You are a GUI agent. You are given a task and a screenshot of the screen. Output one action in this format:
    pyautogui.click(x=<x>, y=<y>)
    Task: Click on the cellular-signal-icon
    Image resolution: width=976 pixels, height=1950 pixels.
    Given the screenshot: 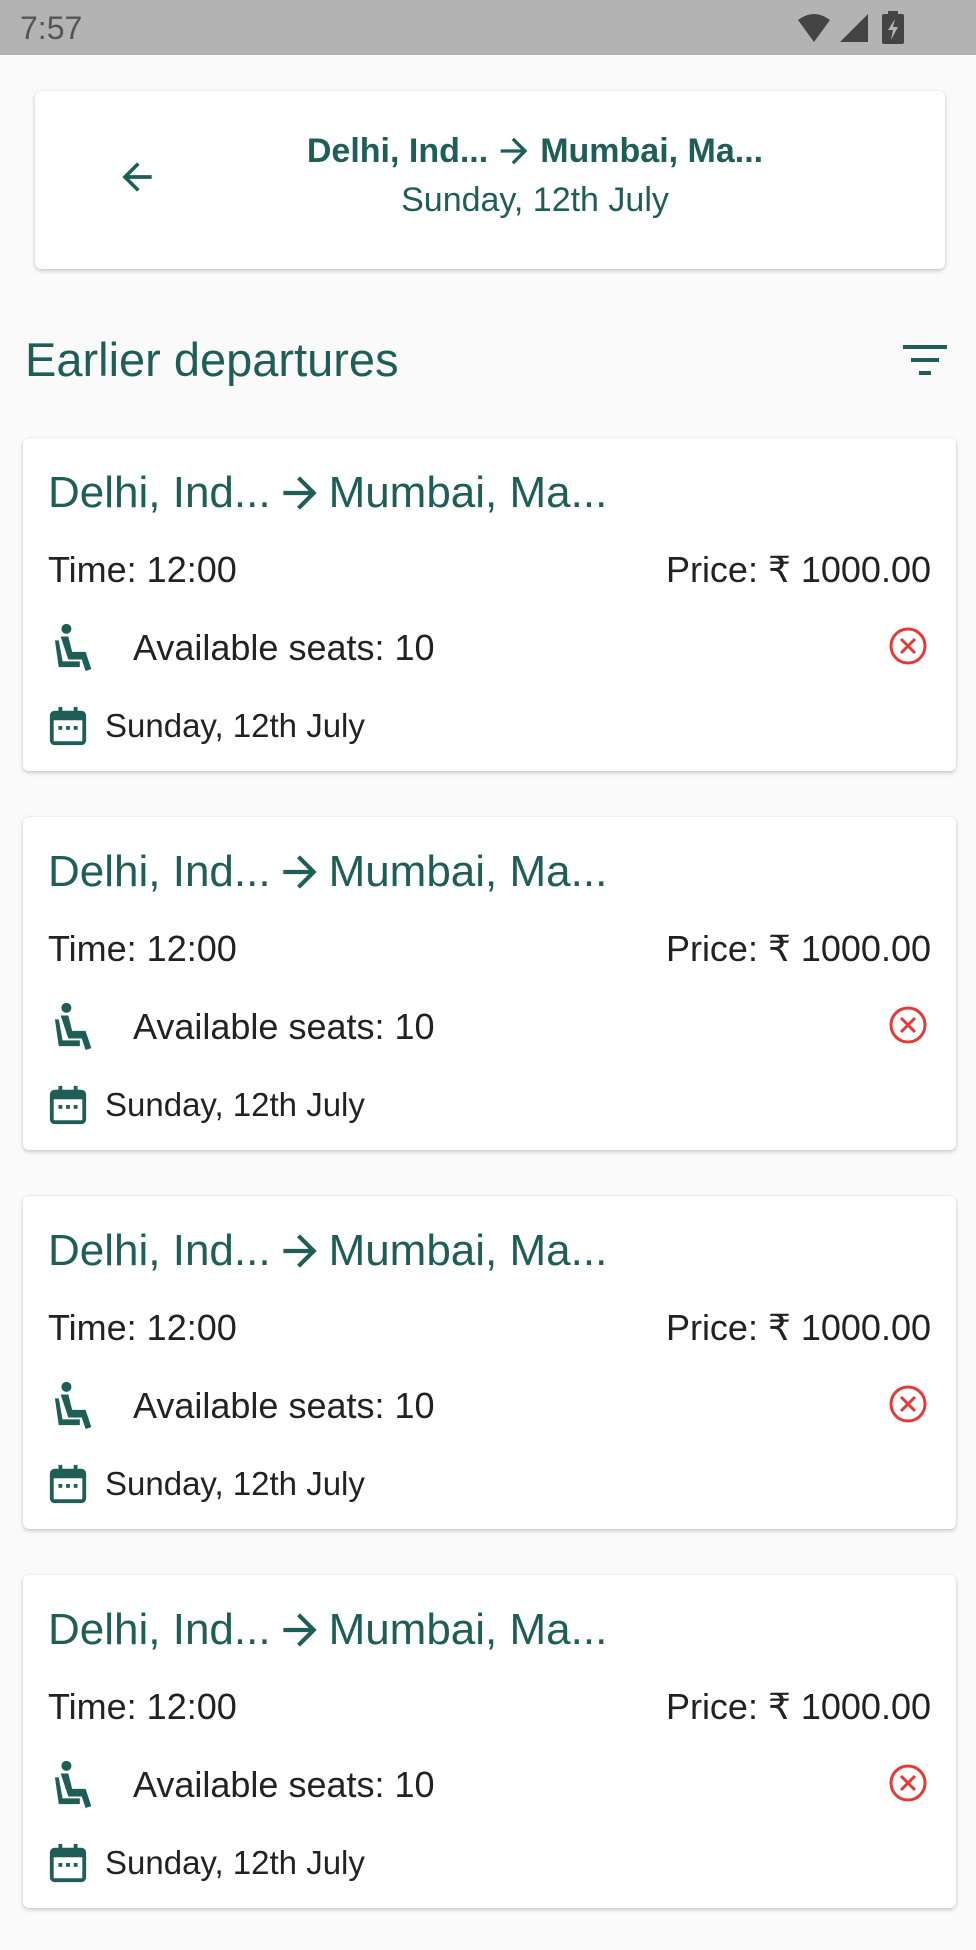 What is the action you would take?
    pyautogui.click(x=854, y=28)
    